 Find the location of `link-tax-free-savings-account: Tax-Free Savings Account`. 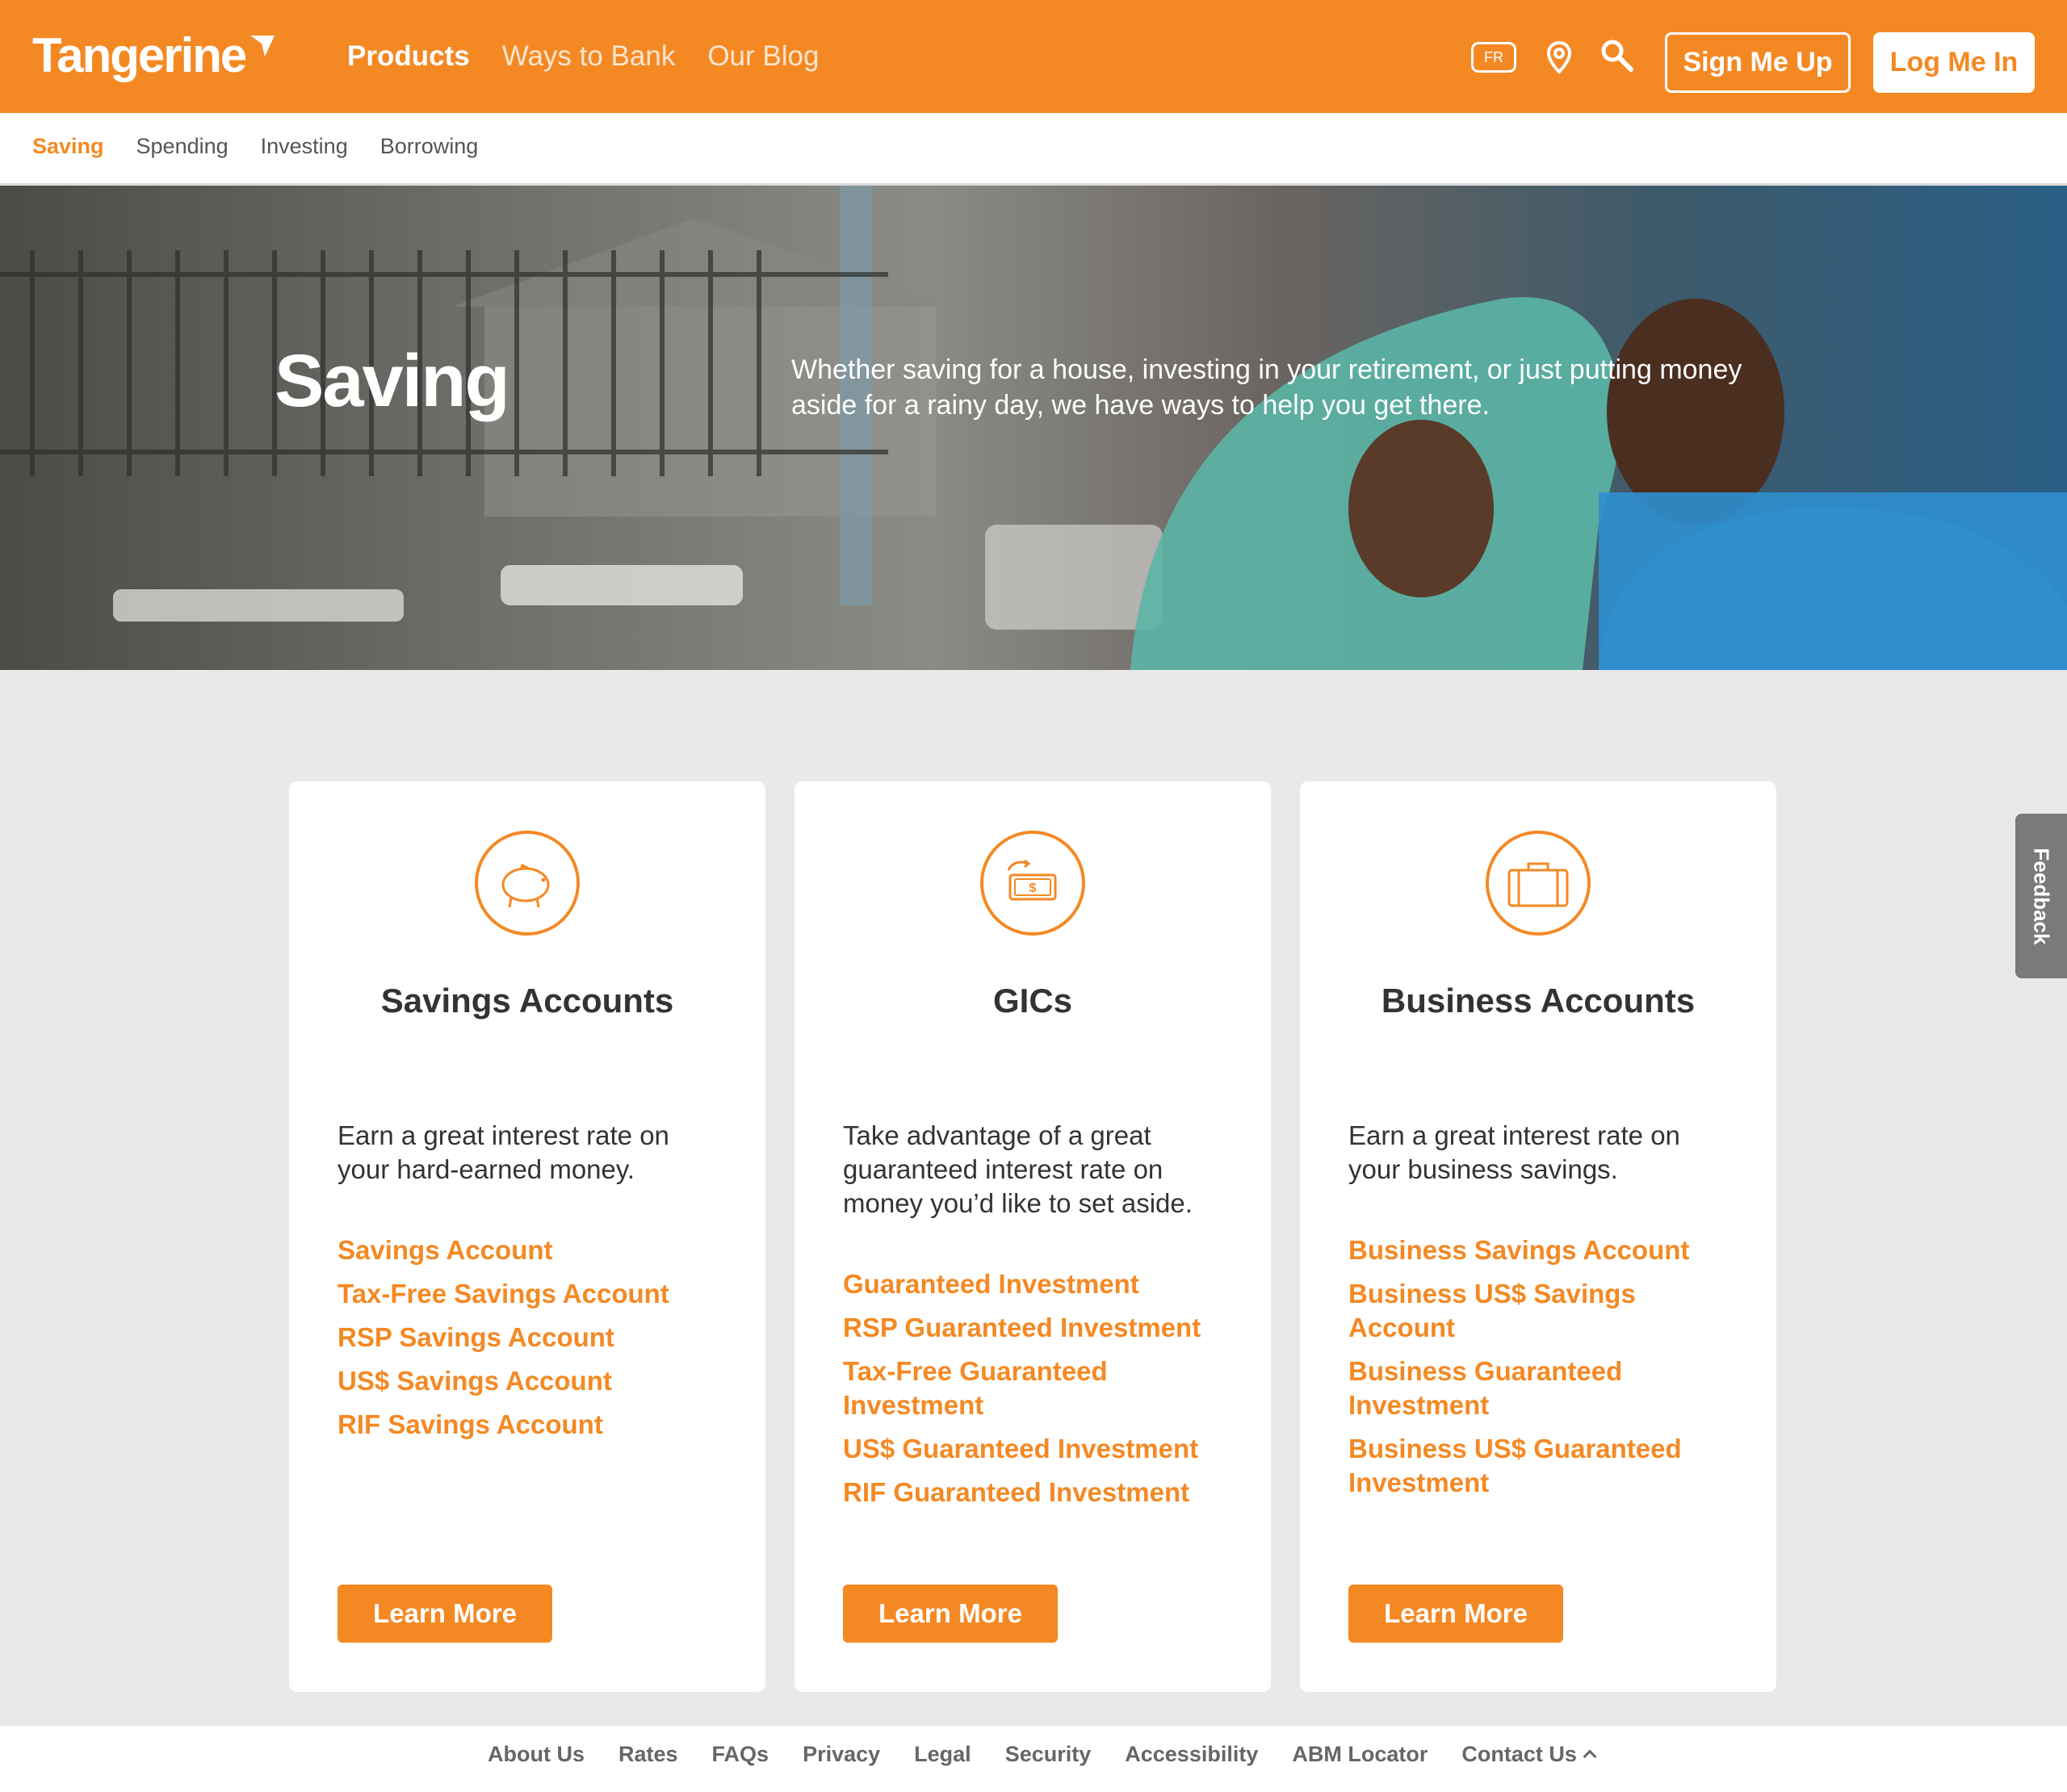

link-tax-free-savings-account: Tax-Free Savings Account is located at coordinates (531, 1294).